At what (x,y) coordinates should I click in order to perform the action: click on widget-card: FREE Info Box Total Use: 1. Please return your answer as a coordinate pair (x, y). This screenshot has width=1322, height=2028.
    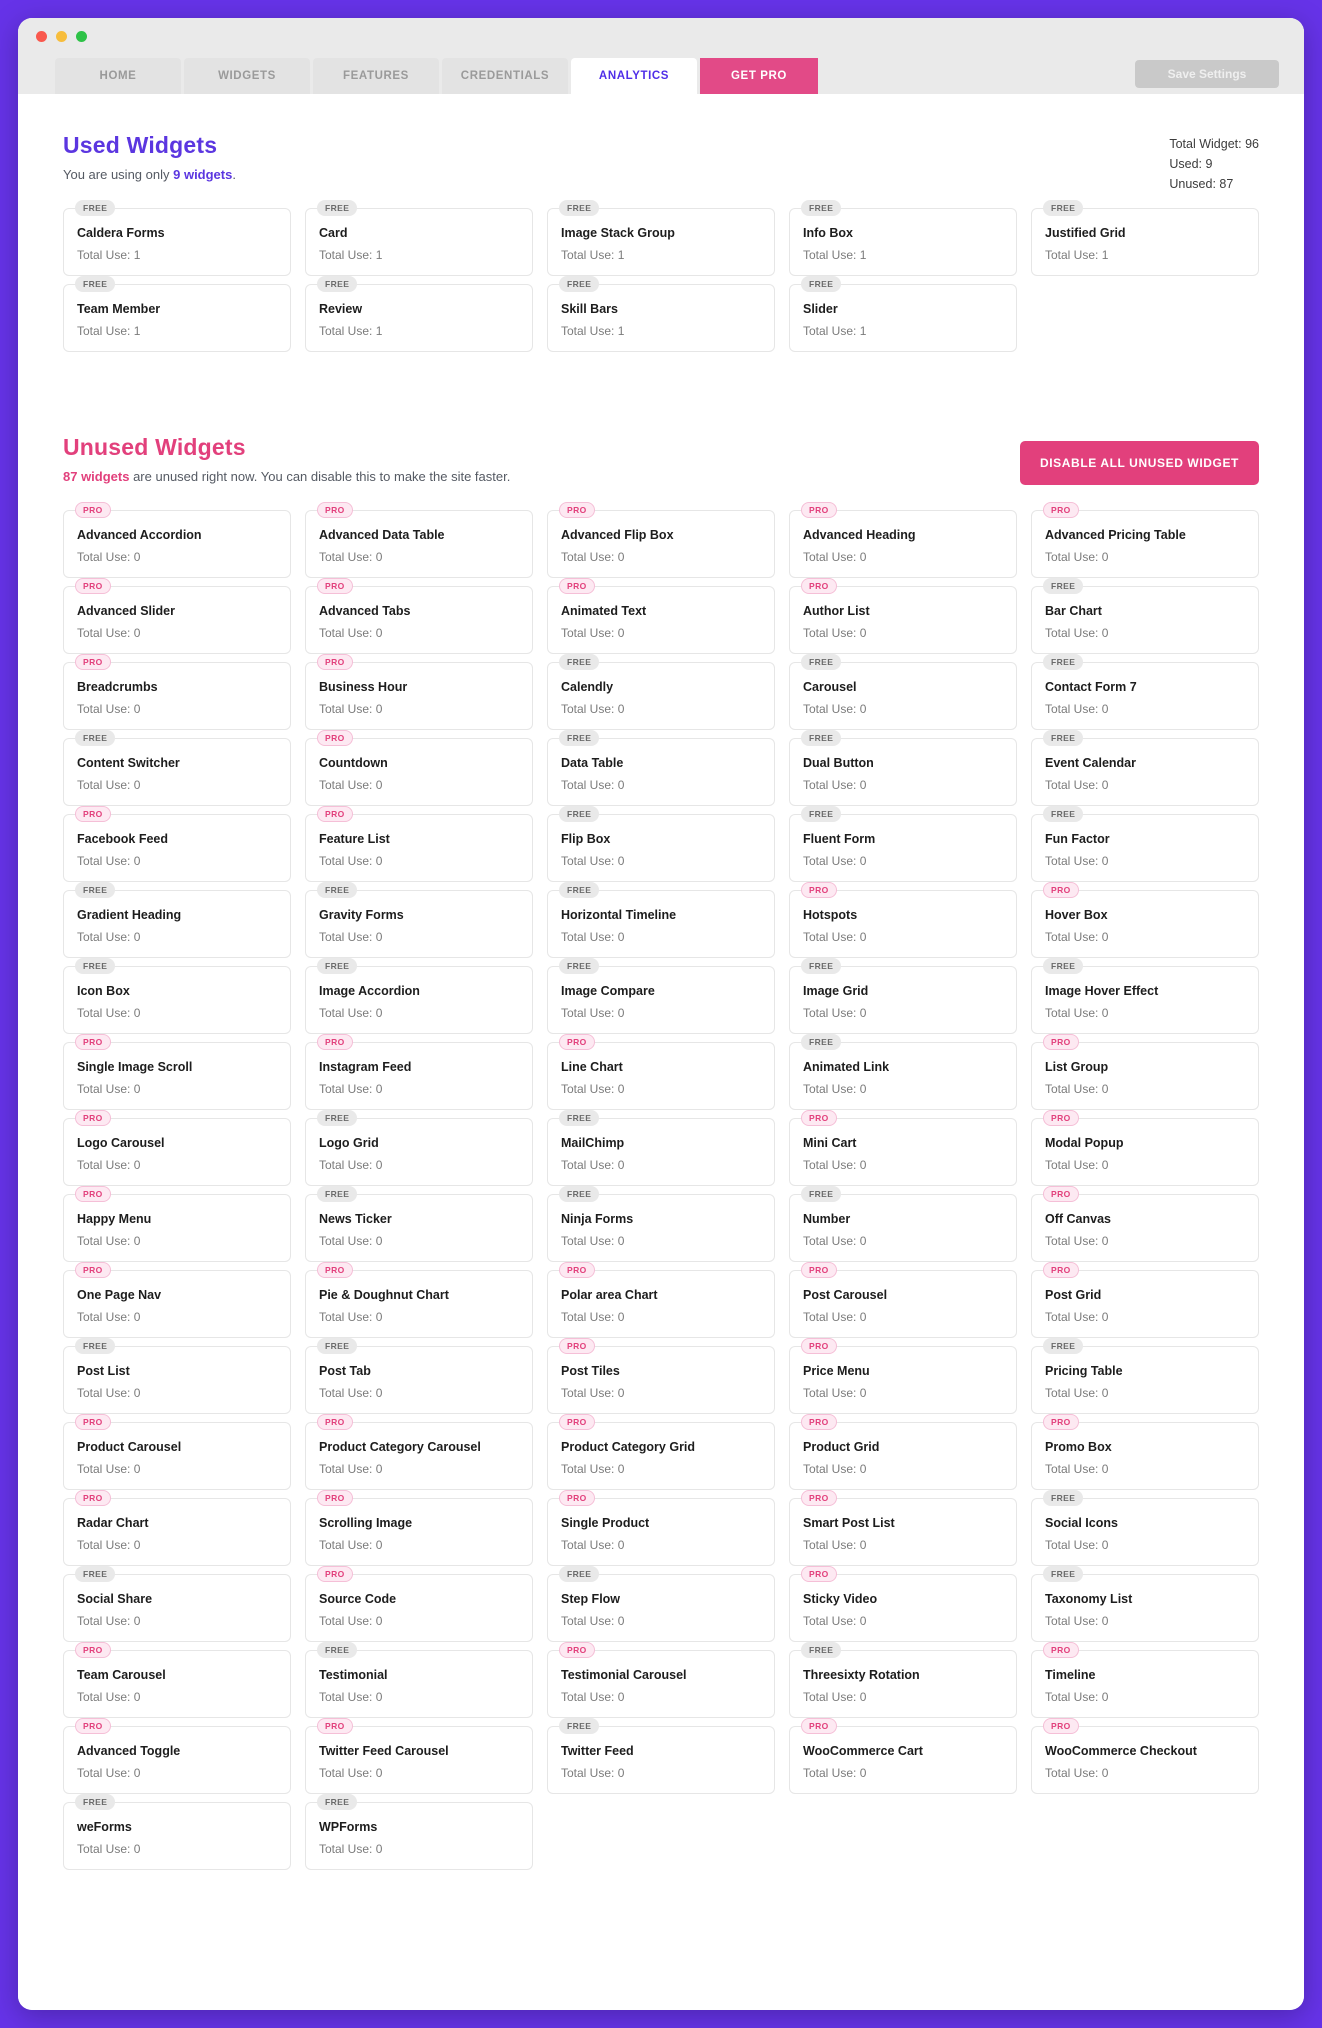
    Looking at the image, I should click on (903, 238).